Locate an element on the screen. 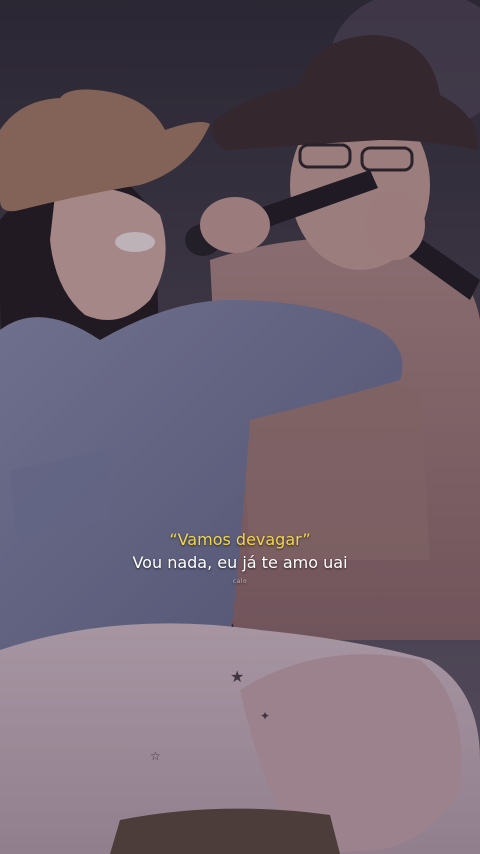 This screenshot has height=854, width=480. watermark-text: calo is located at coordinates (240, 581).